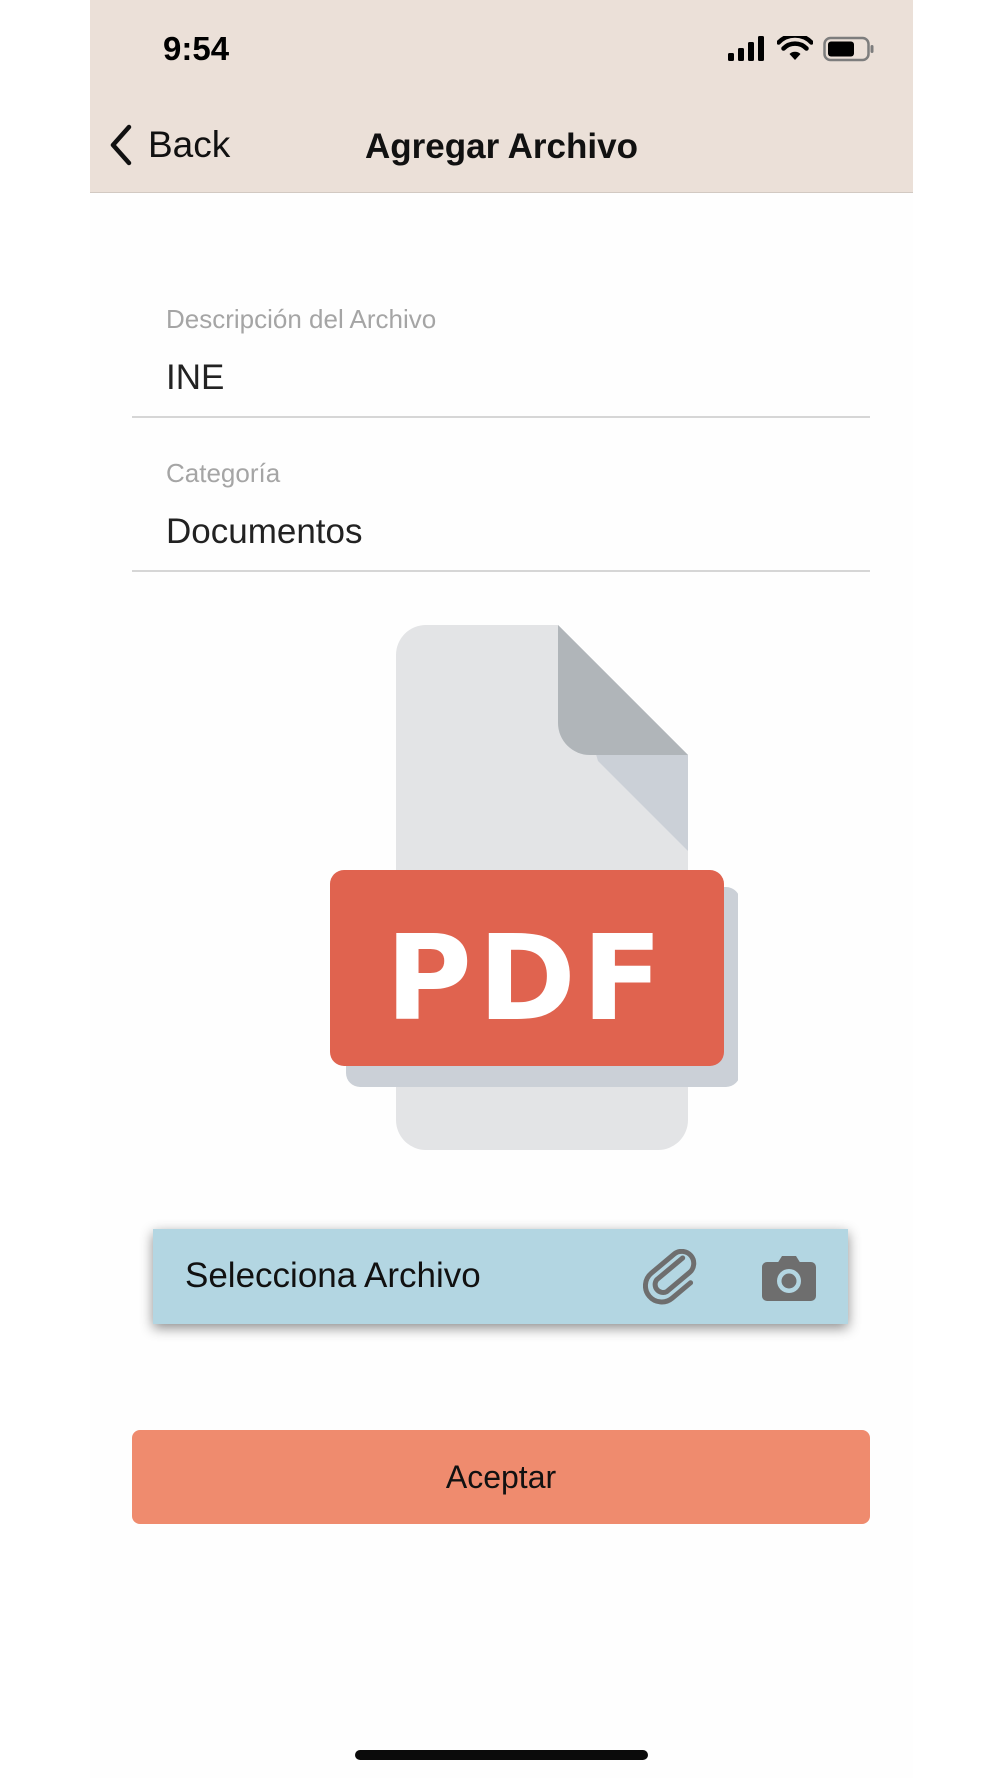 The height and width of the screenshot is (1778, 1000). What do you see at coordinates (526, 978) in the screenshot?
I see `pdf-badge-text: PDF` at bounding box center [526, 978].